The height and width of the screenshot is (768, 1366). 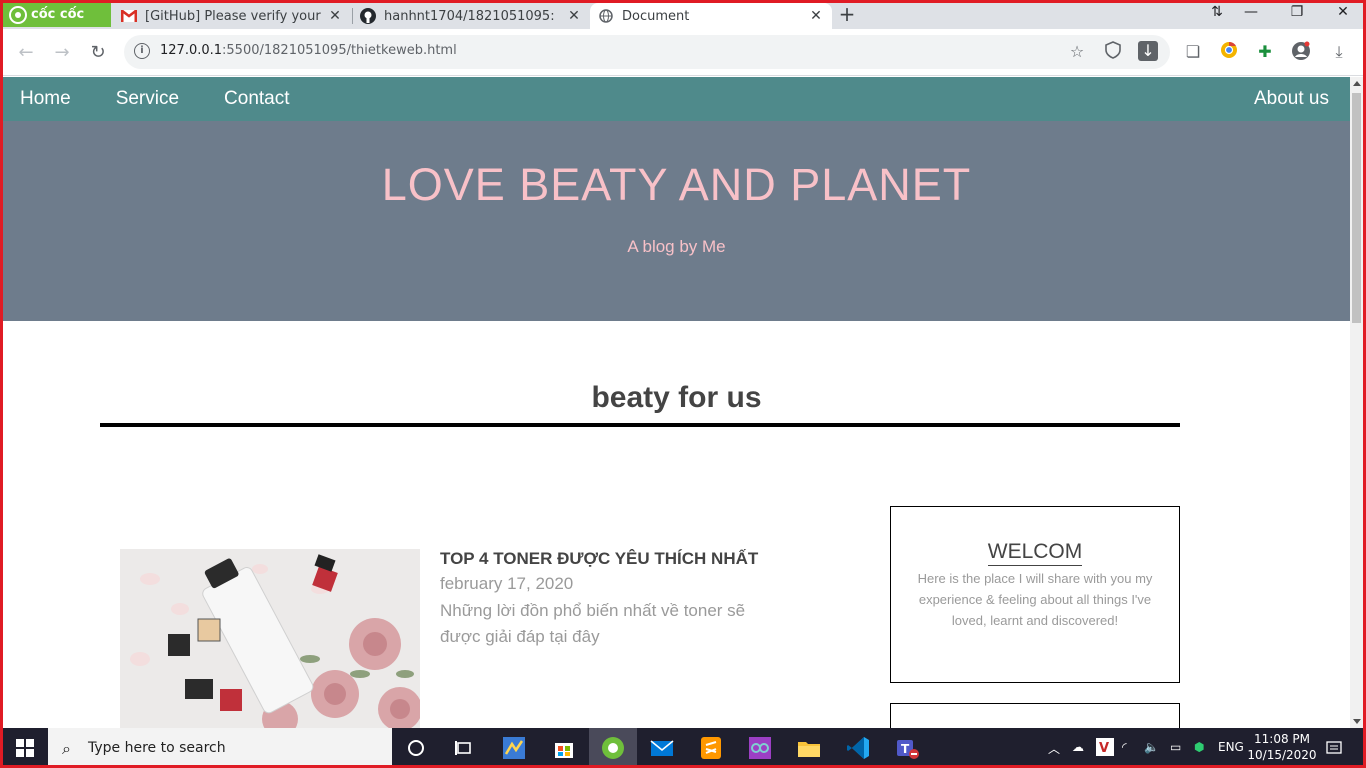 What do you see at coordinates (368, 16) in the screenshot?
I see `github-icon` at bounding box center [368, 16].